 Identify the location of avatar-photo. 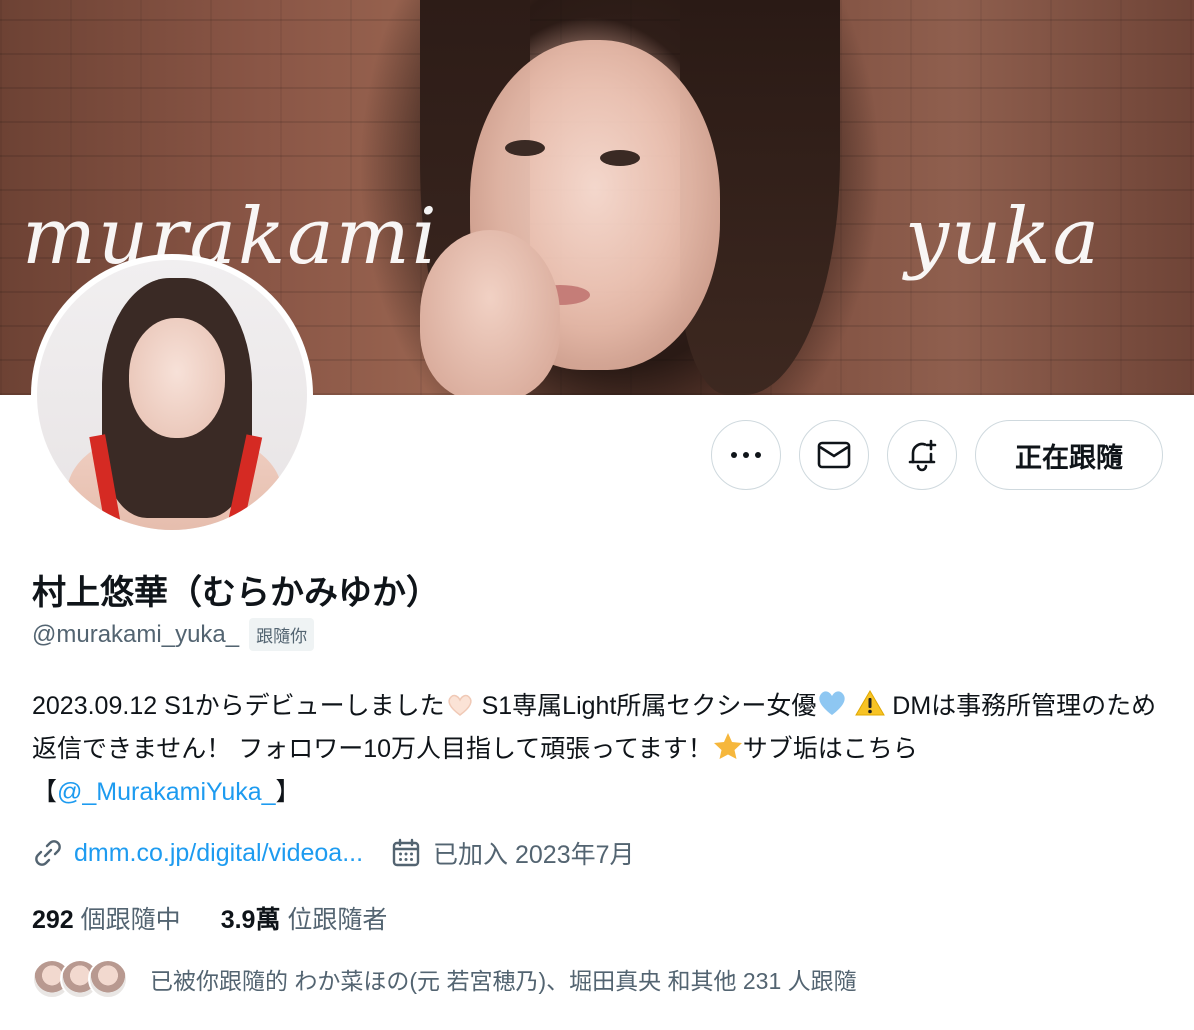
(172, 395).